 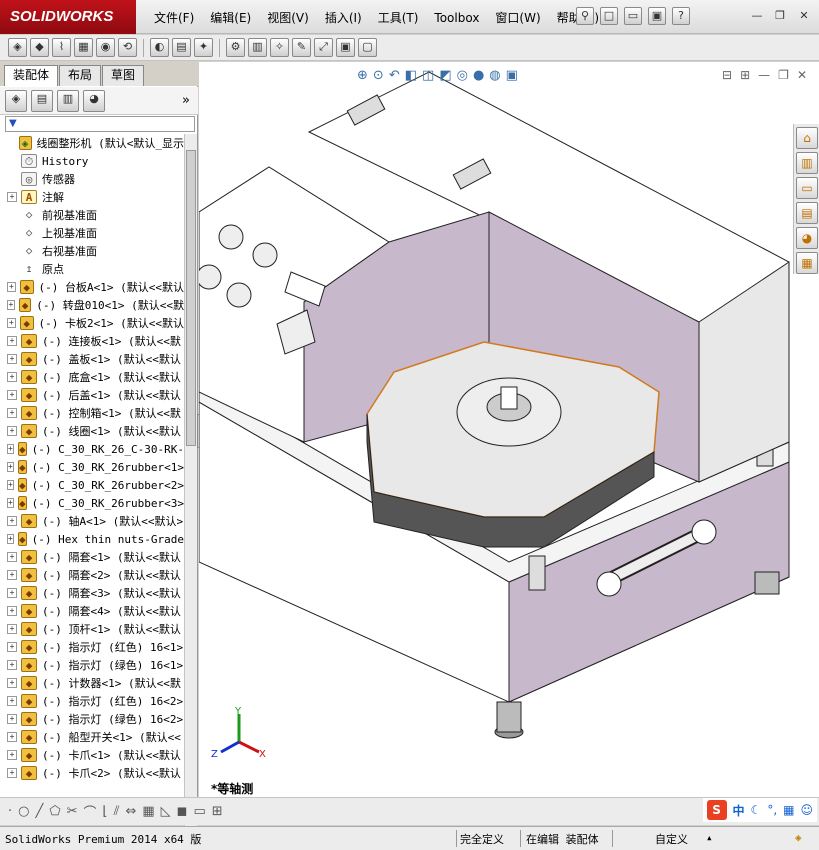 I want to click on new-part-icon: ◈, so click(x=17, y=47).